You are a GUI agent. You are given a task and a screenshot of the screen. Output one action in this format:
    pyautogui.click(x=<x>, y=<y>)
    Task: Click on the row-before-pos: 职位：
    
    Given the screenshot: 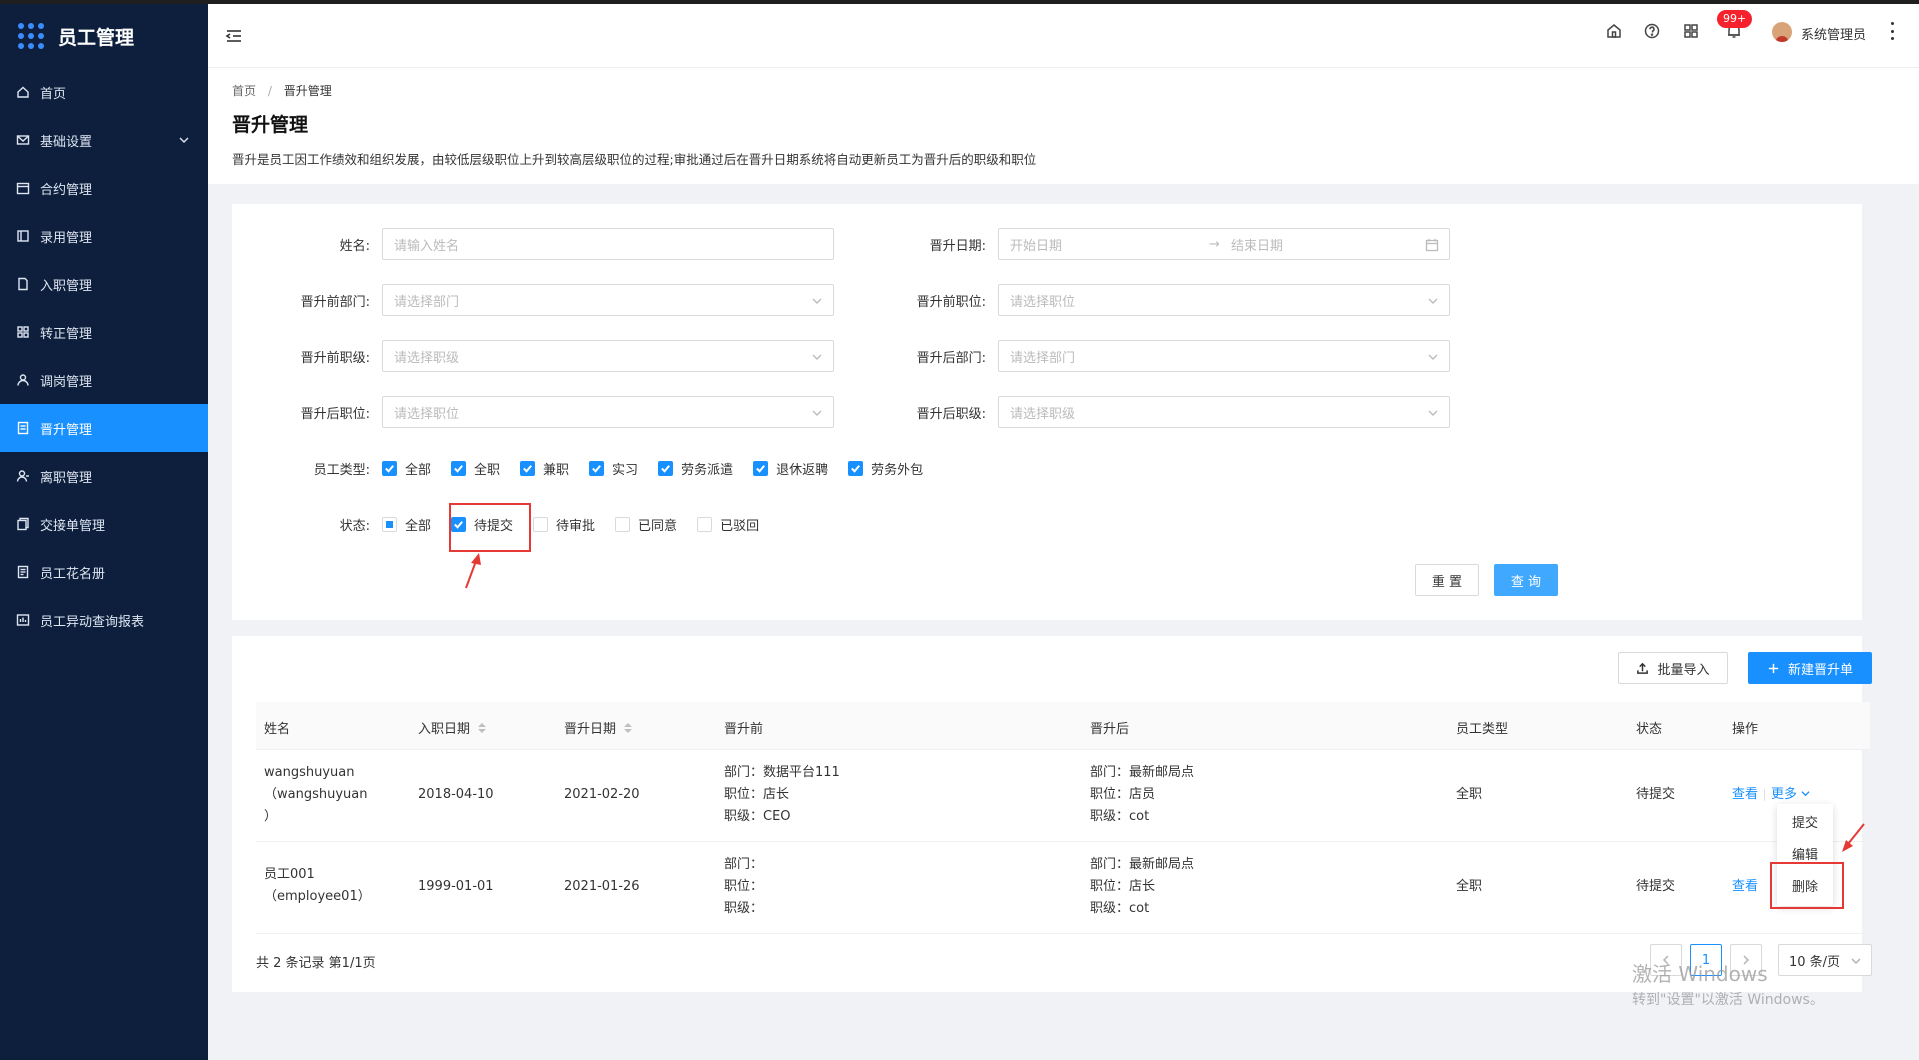 What is the action you would take?
    pyautogui.click(x=744, y=886)
    